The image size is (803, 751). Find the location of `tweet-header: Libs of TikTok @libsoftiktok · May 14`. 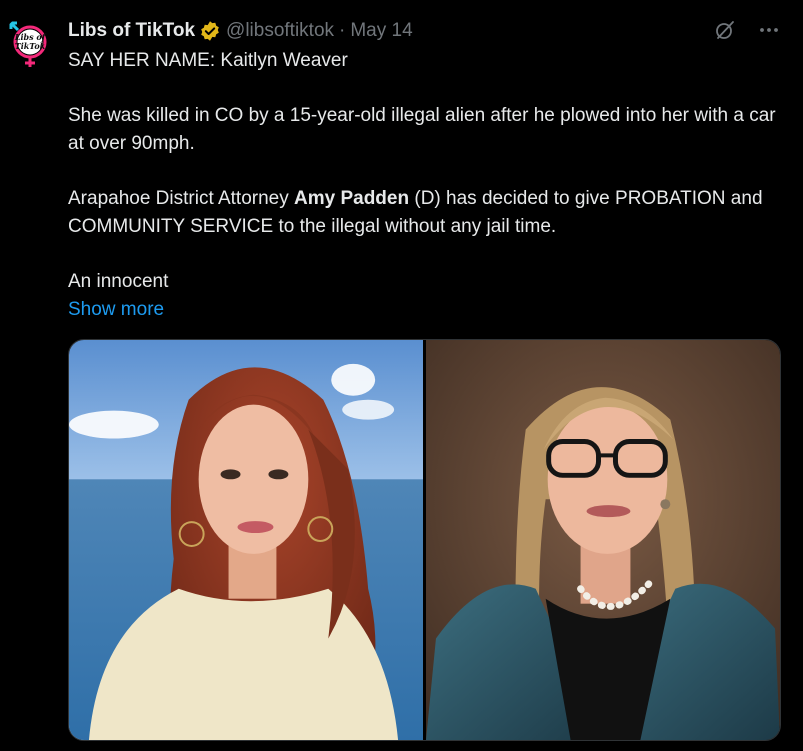

tweet-header: Libs of TikTok @libsoftiktok · May 14 is located at coordinates (240, 31).